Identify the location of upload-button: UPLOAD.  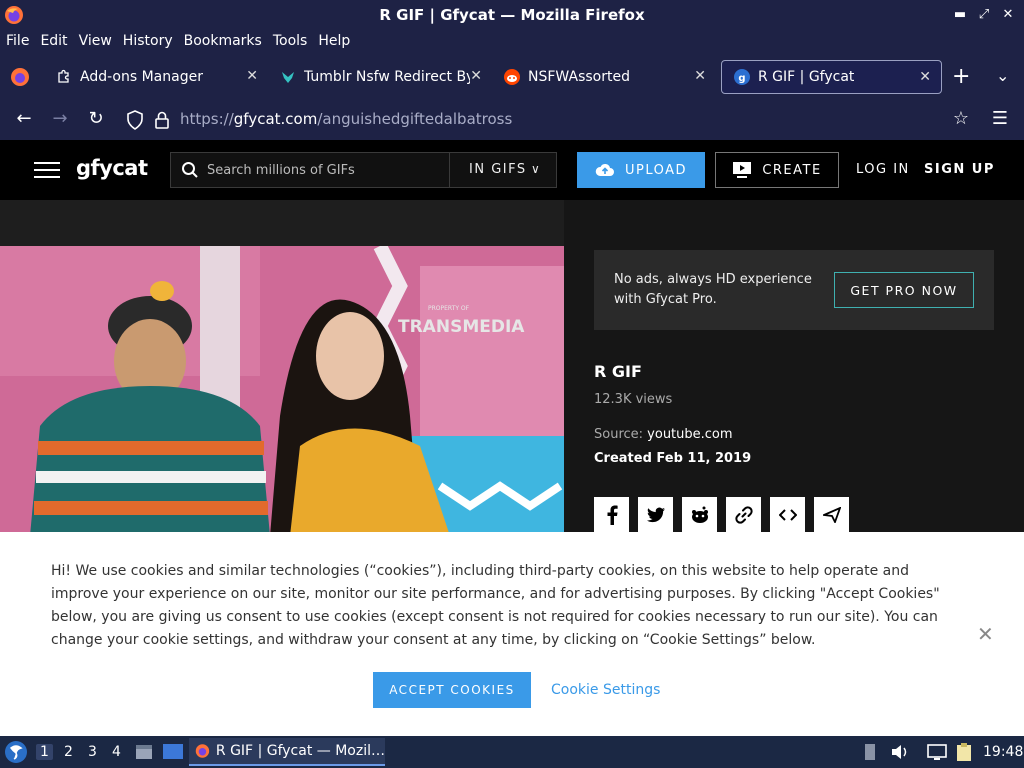
(641, 170).